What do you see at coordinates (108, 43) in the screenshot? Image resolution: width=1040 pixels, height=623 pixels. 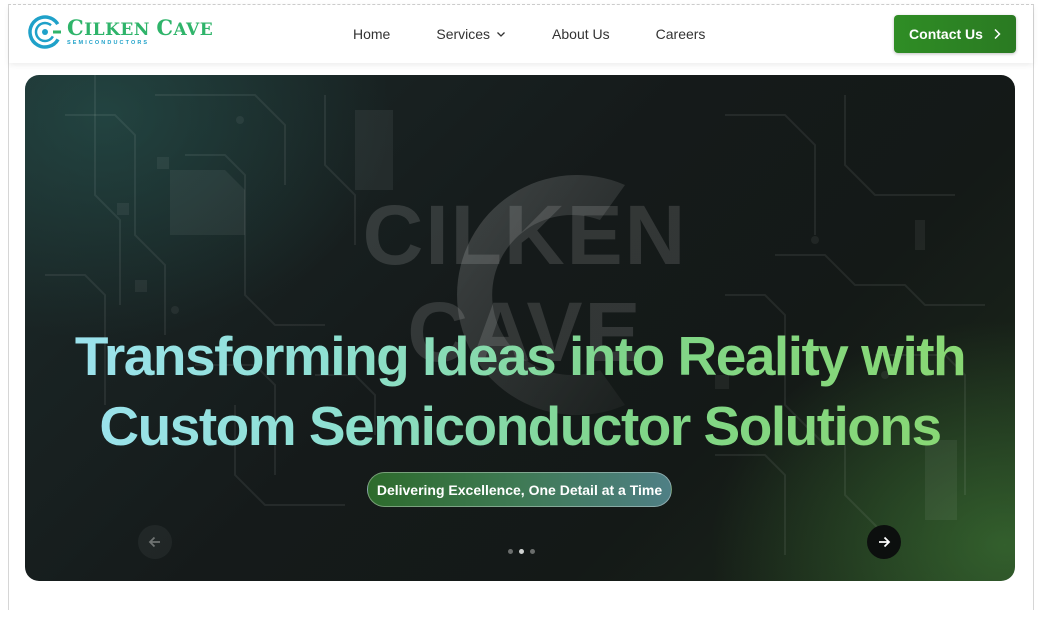 I see `logo-subtitle: SEMICONDUCTORS` at bounding box center [108, 43].